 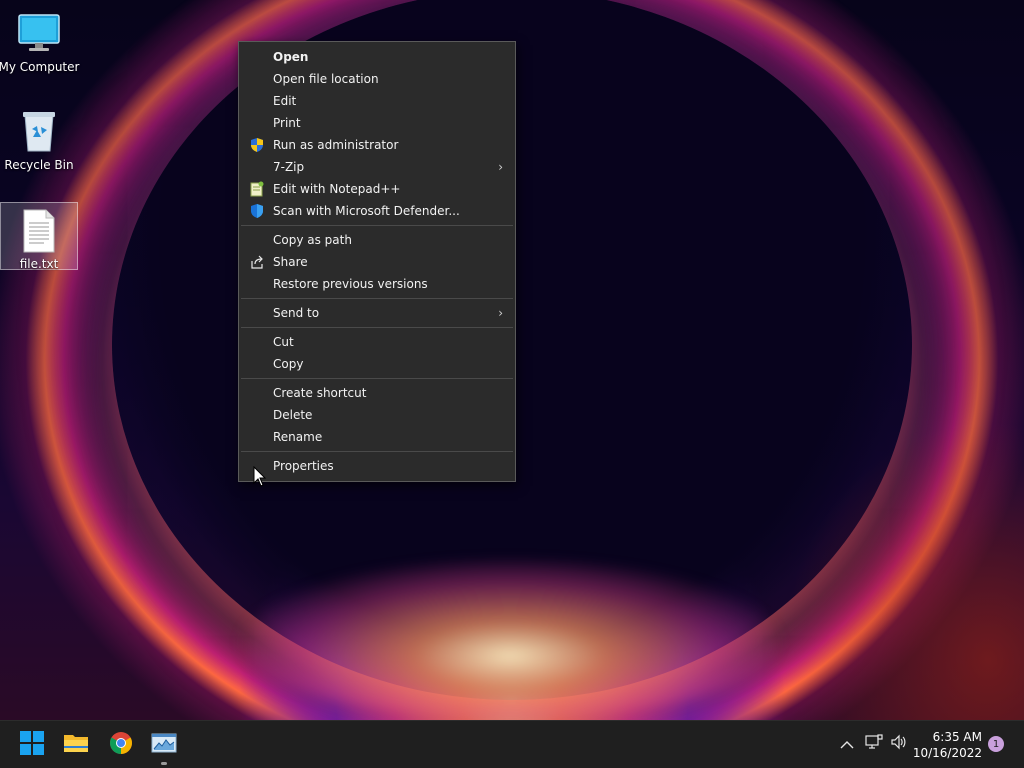 I want to click on taskbar-clock: 6:35 AM 10/16/2022, so click(x=942, y=745).